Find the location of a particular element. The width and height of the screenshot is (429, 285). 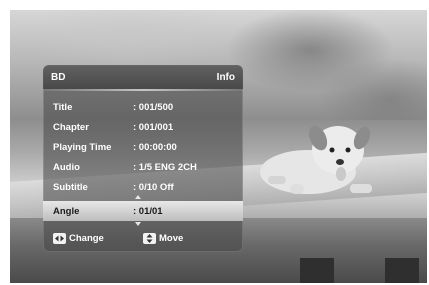

info-panel-header: BD Info is located at coordinates (143, 77).